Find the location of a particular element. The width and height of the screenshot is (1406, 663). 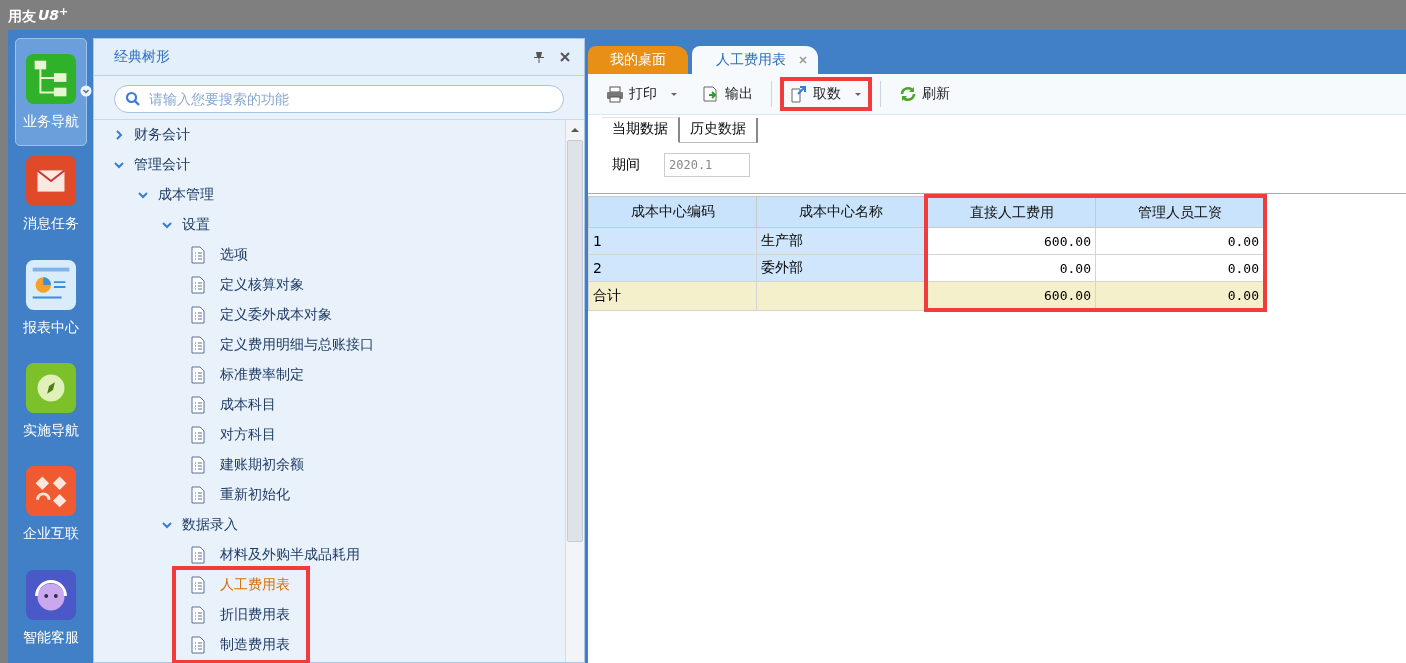

headset-face-icon is located at coordinates (50, 594).